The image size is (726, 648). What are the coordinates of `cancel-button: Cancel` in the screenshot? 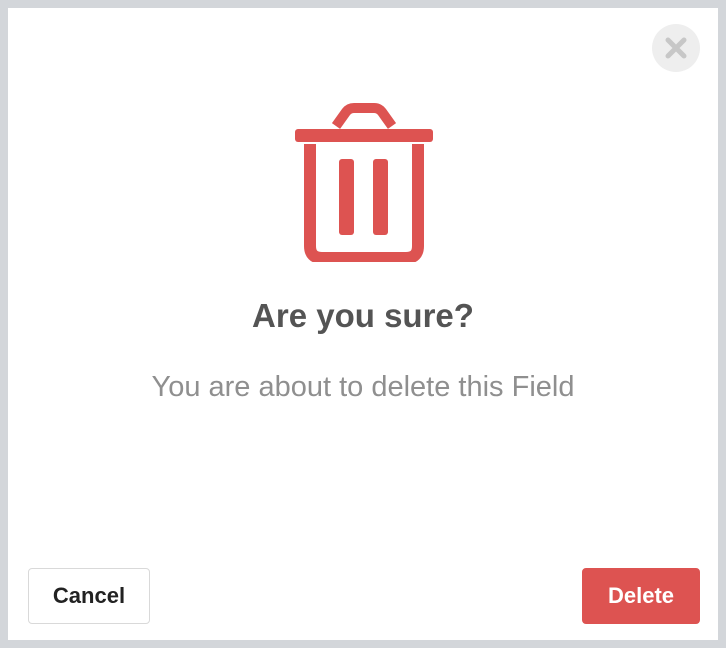 It's located at (89, 596).